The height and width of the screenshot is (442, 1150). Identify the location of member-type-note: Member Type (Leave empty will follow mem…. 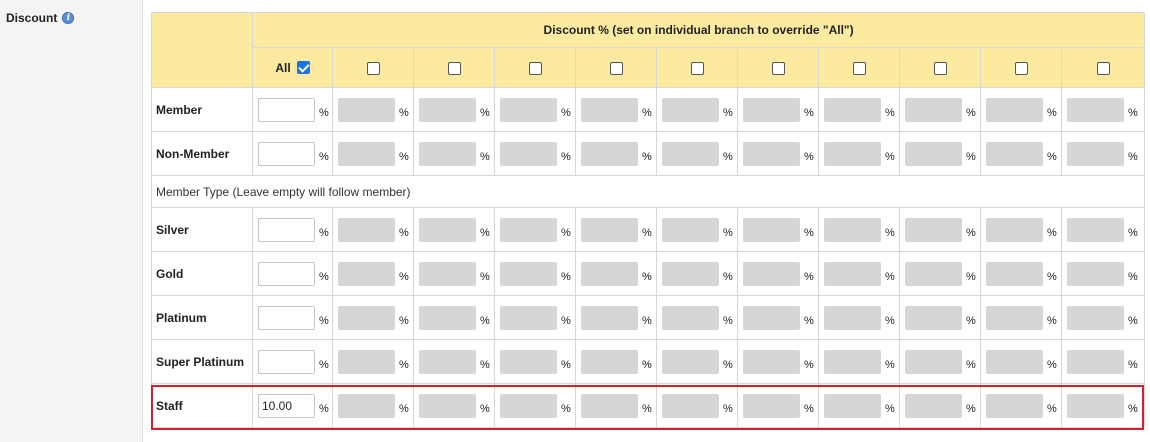
(648, 191).